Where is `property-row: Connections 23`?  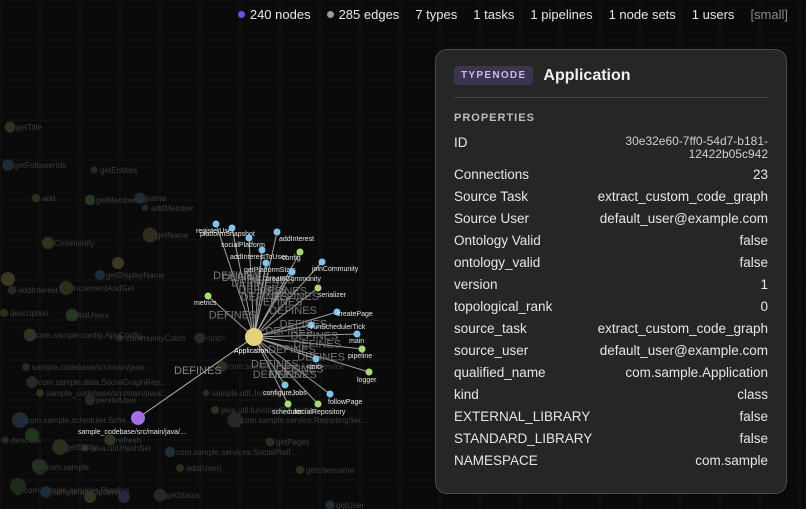 property-row: Connections 23 is located at coordinates (611, 175).